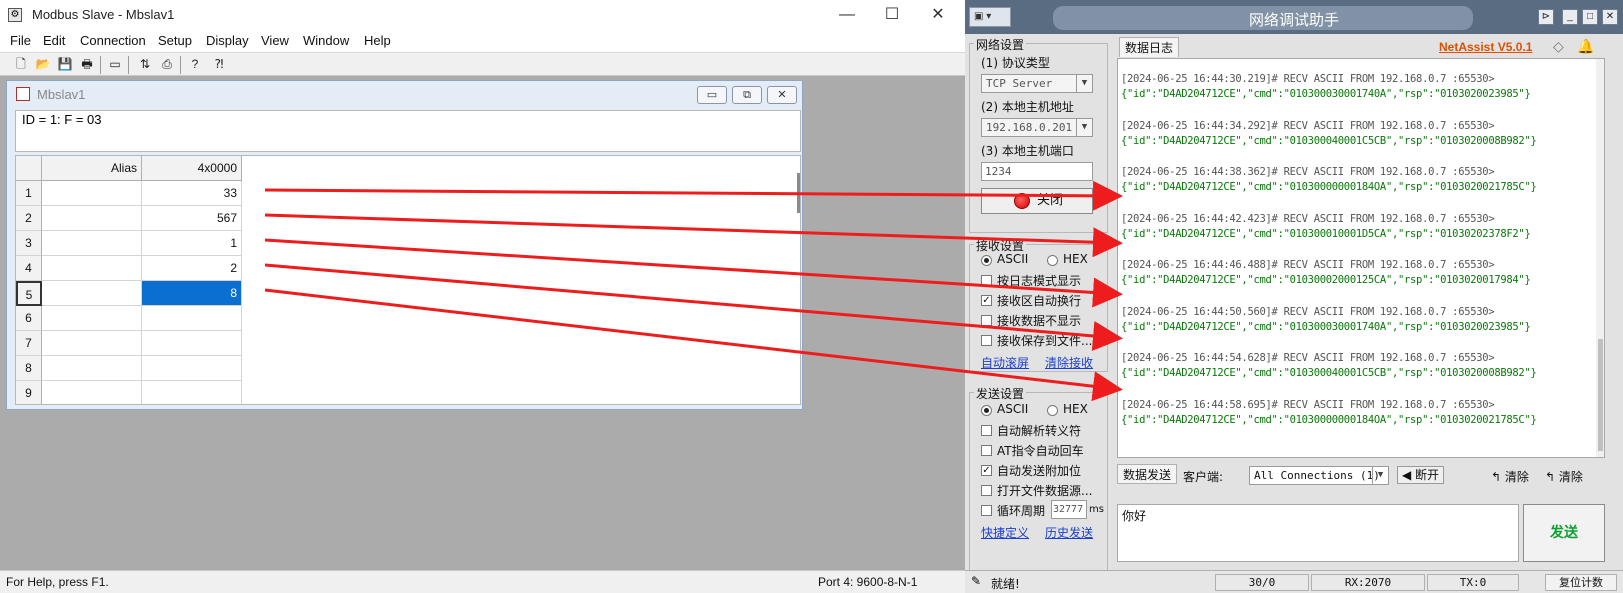 This screenshot has height=593, width=1623. I want to click on menu-display: Display, so click(227, 40).